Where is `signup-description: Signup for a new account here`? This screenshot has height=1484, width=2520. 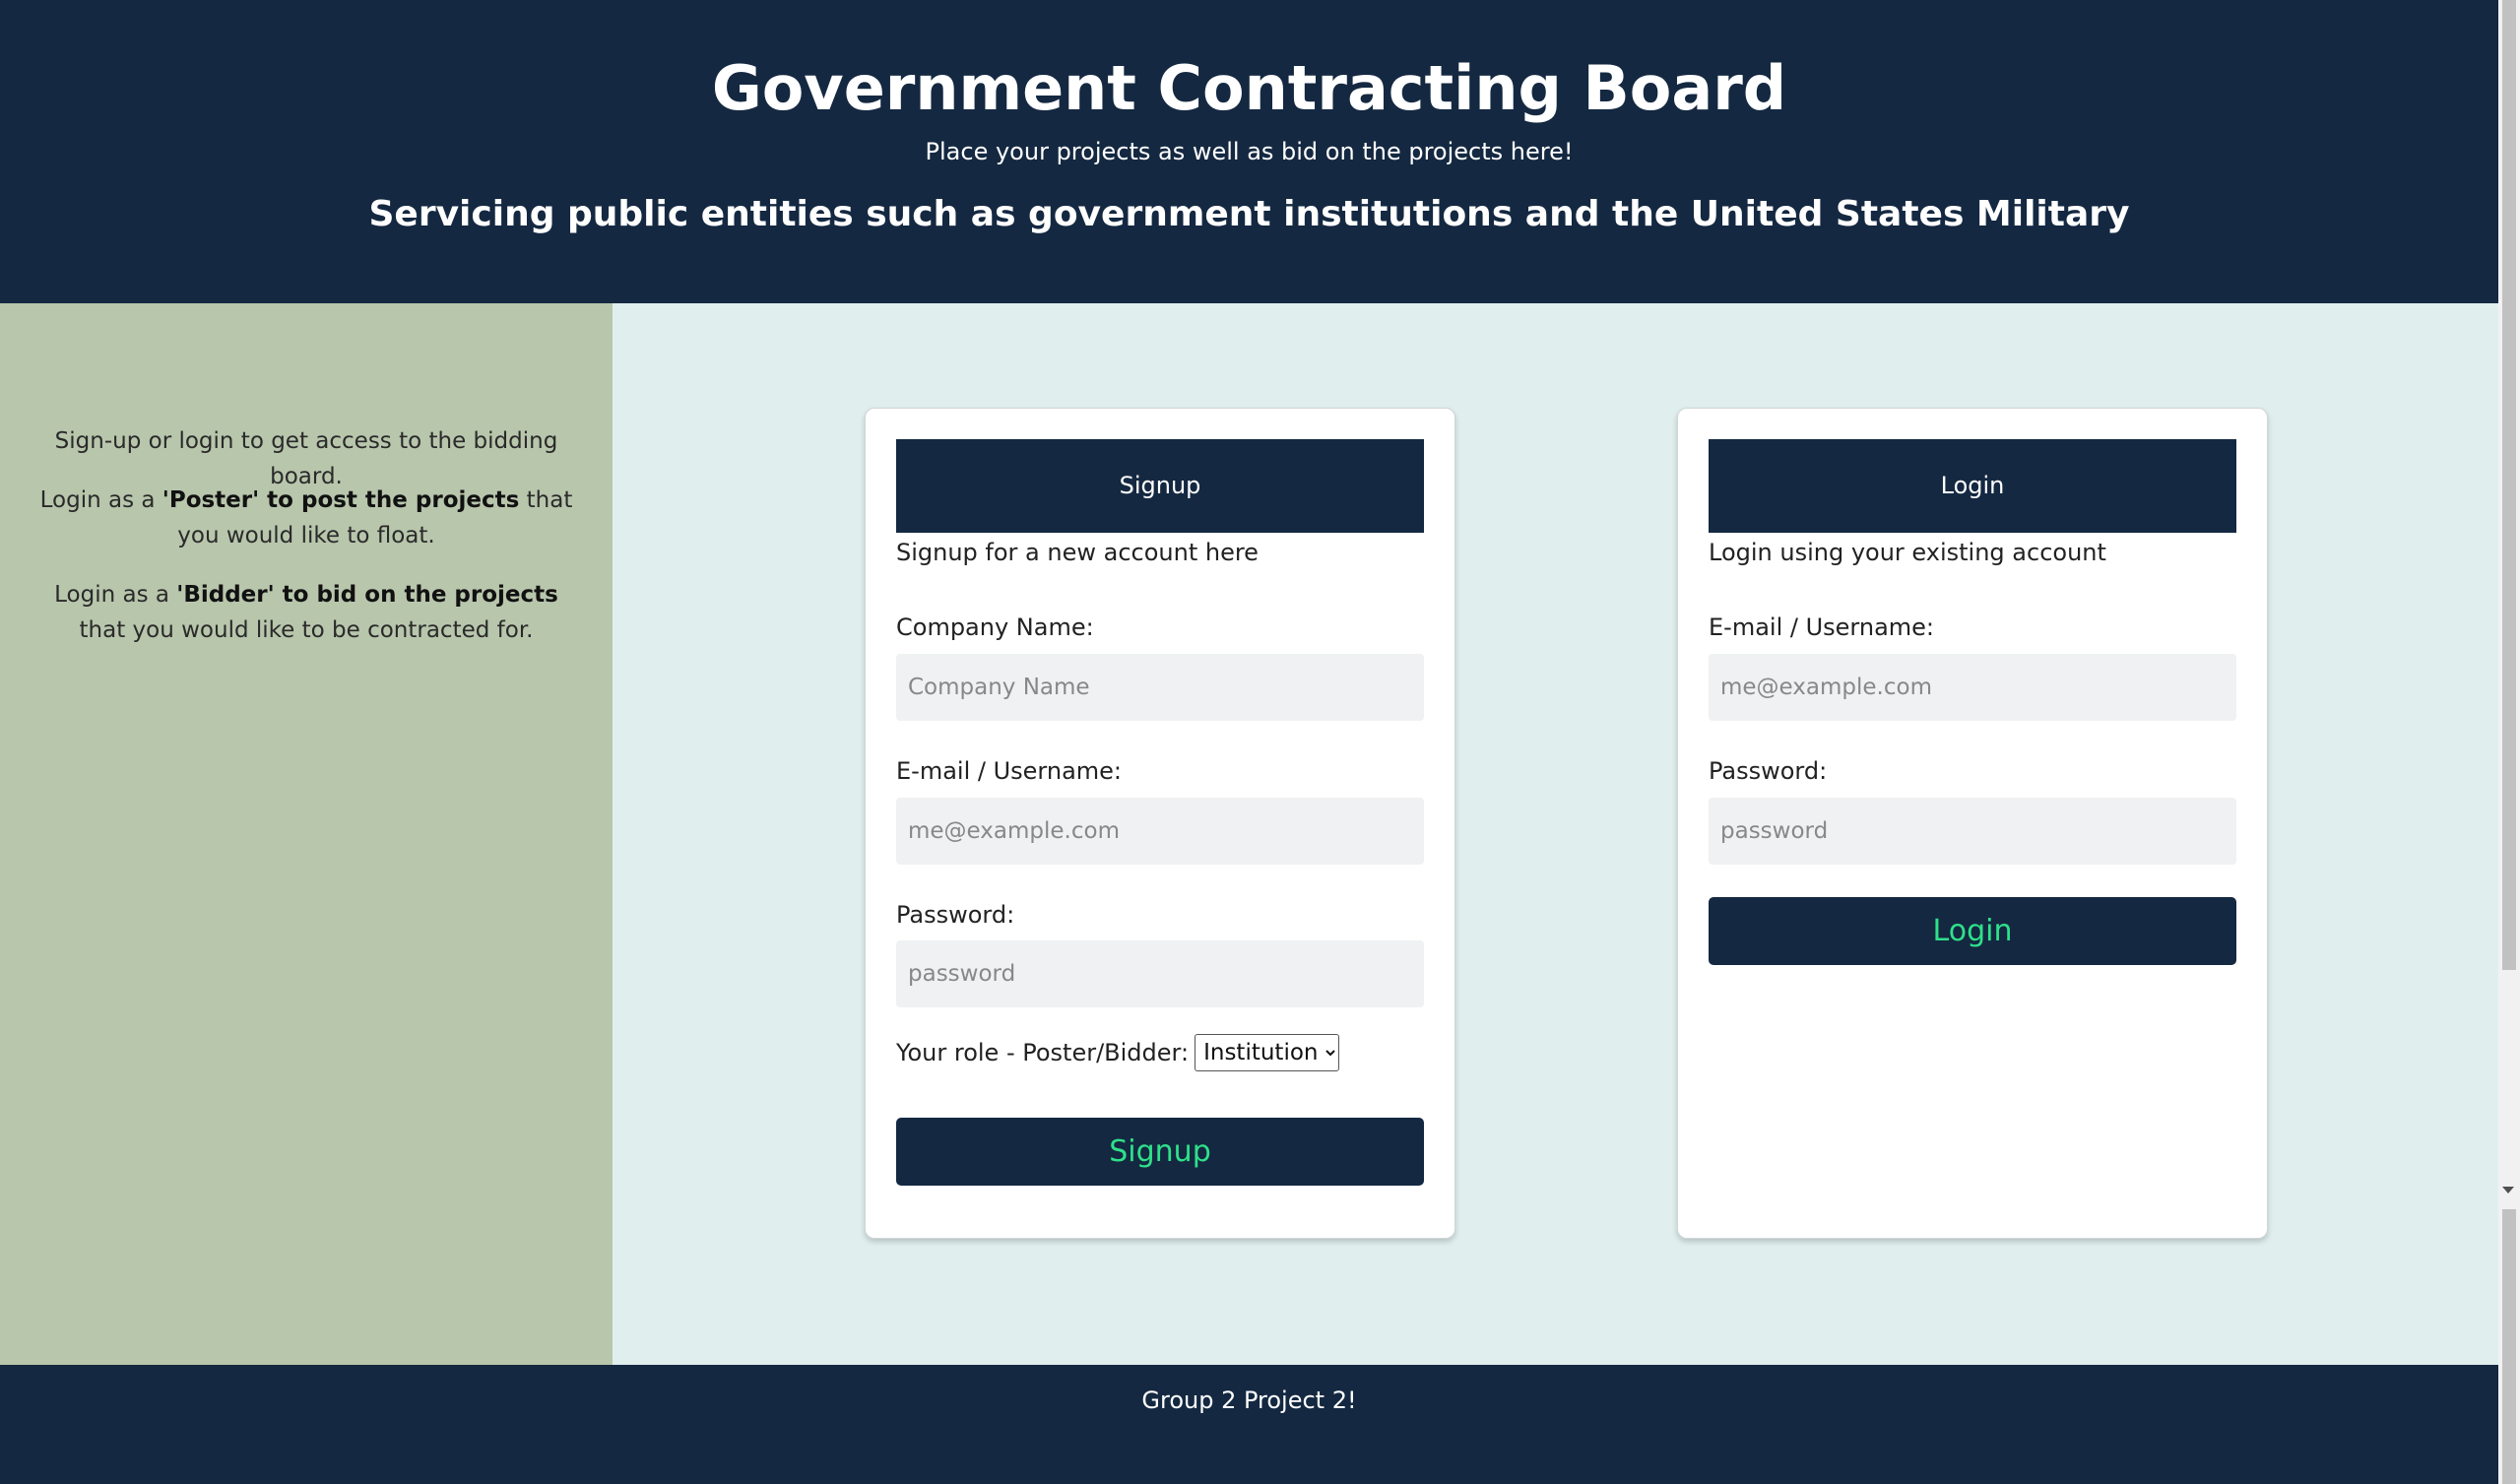 signup-description: Signup for a new account here is located at coordinates (1077, 552).